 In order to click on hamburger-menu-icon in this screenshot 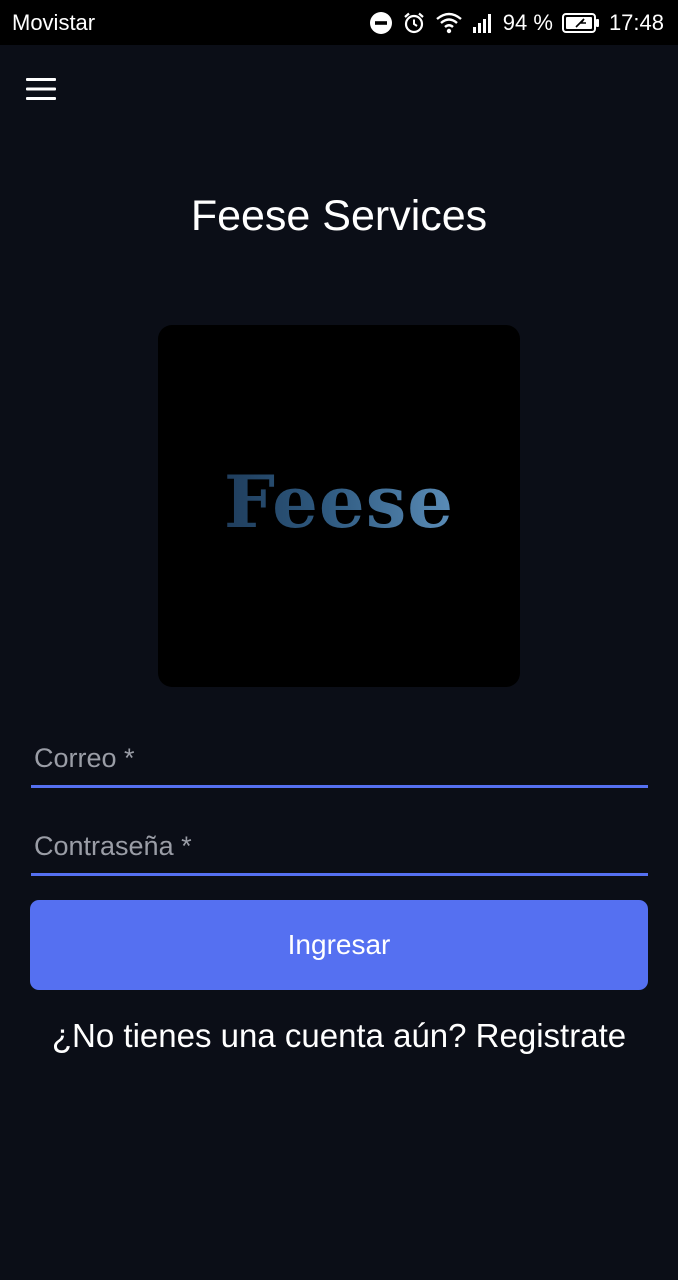, I will do `click(41, 91)`.